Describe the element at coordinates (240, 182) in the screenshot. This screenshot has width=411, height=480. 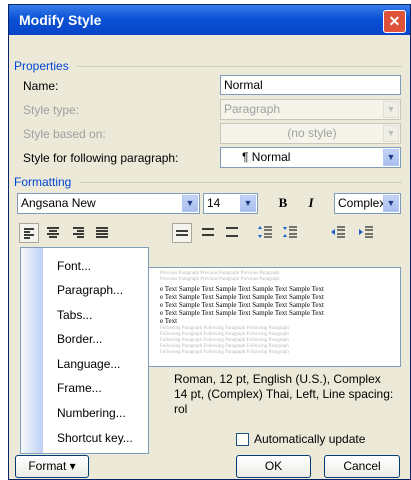
I see `formatting-divider` at that location.